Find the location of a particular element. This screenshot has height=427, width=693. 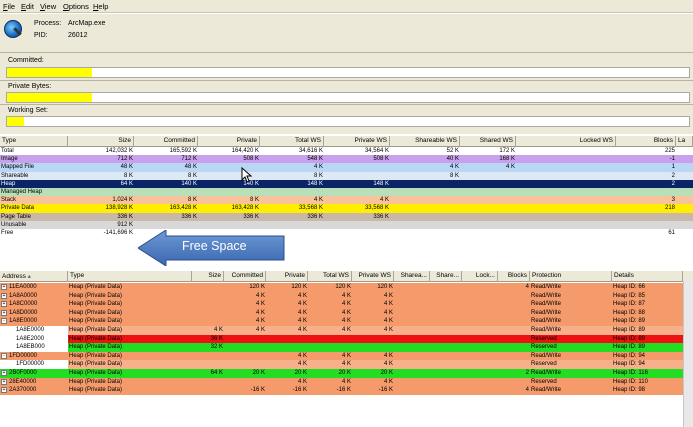

cell: -1 is located at coordinates (672, 159).